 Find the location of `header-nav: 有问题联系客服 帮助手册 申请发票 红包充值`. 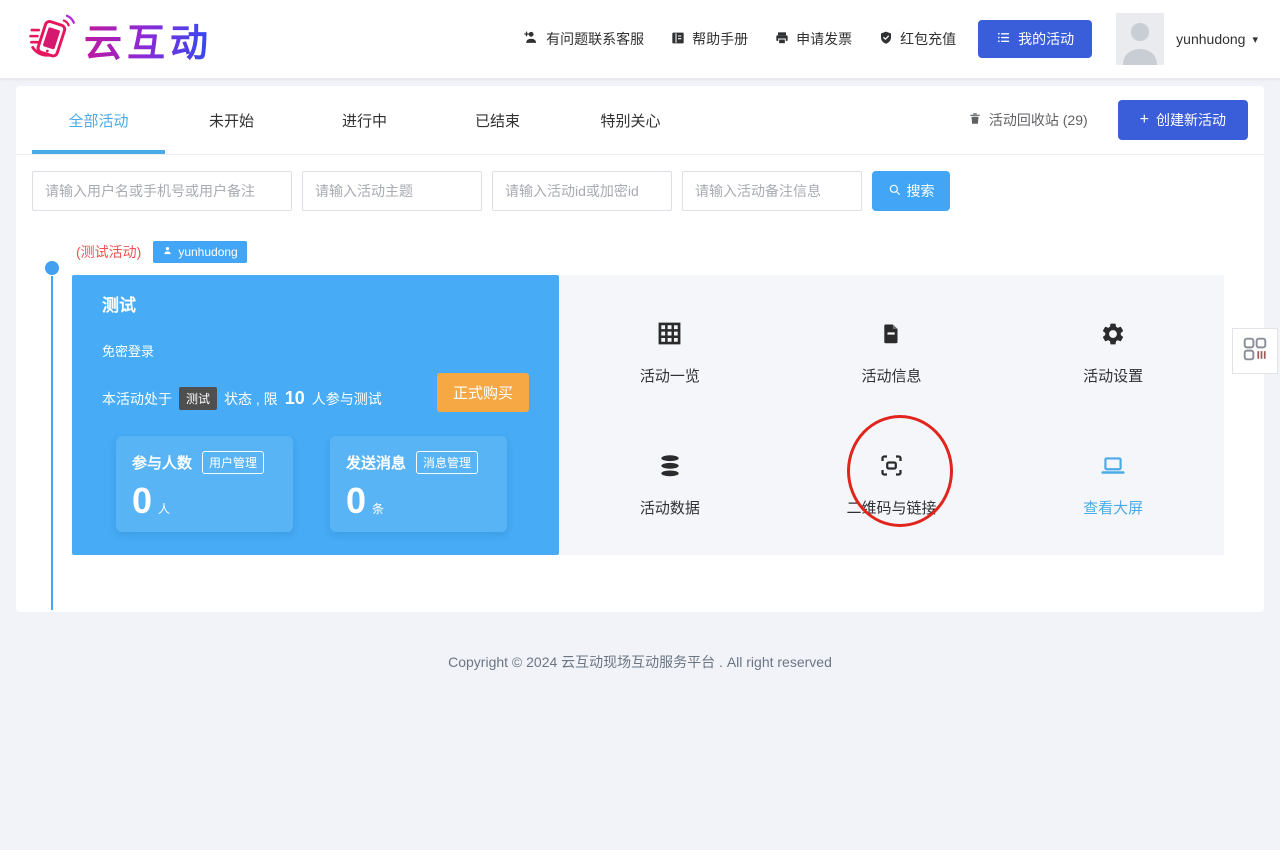

header-nav: 有问题联系客服 帮助手册 申请发票 红包充值 is located at coordinates (739, 39).